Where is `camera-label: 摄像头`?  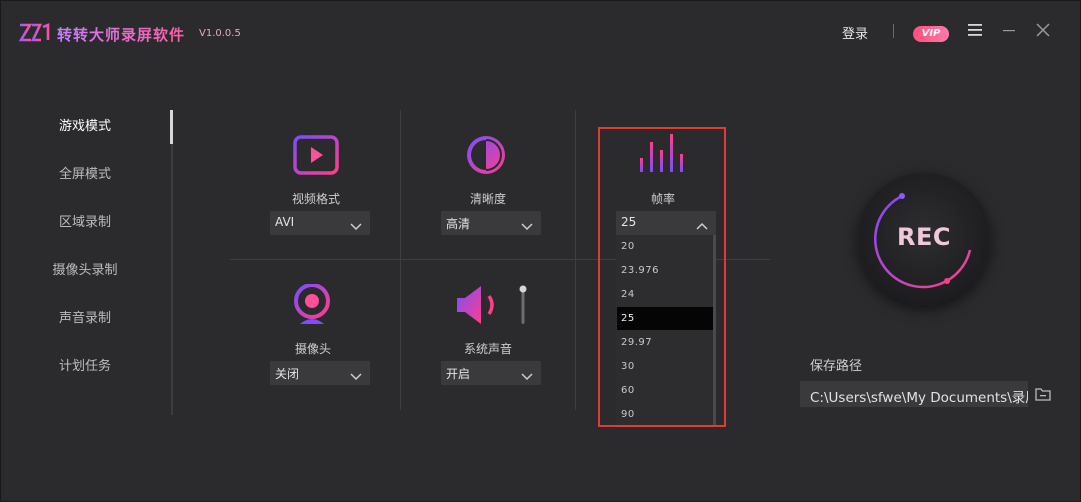
camera-label: 摄像头 is located at coordinates (312, 349).